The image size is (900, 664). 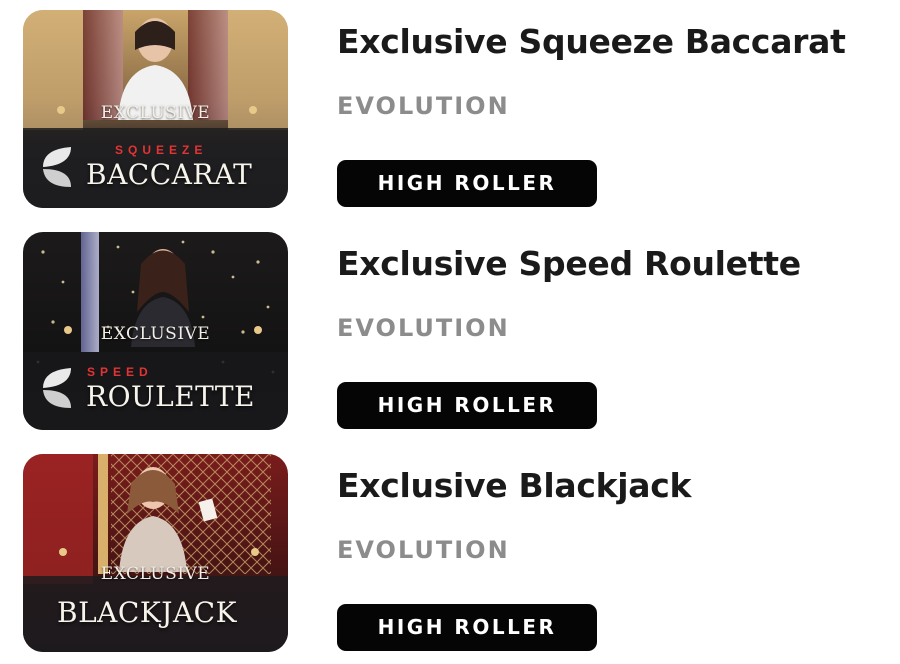 I want to click on thumbnail-game-name: BLACKJACK, so click(x=147, y=612).